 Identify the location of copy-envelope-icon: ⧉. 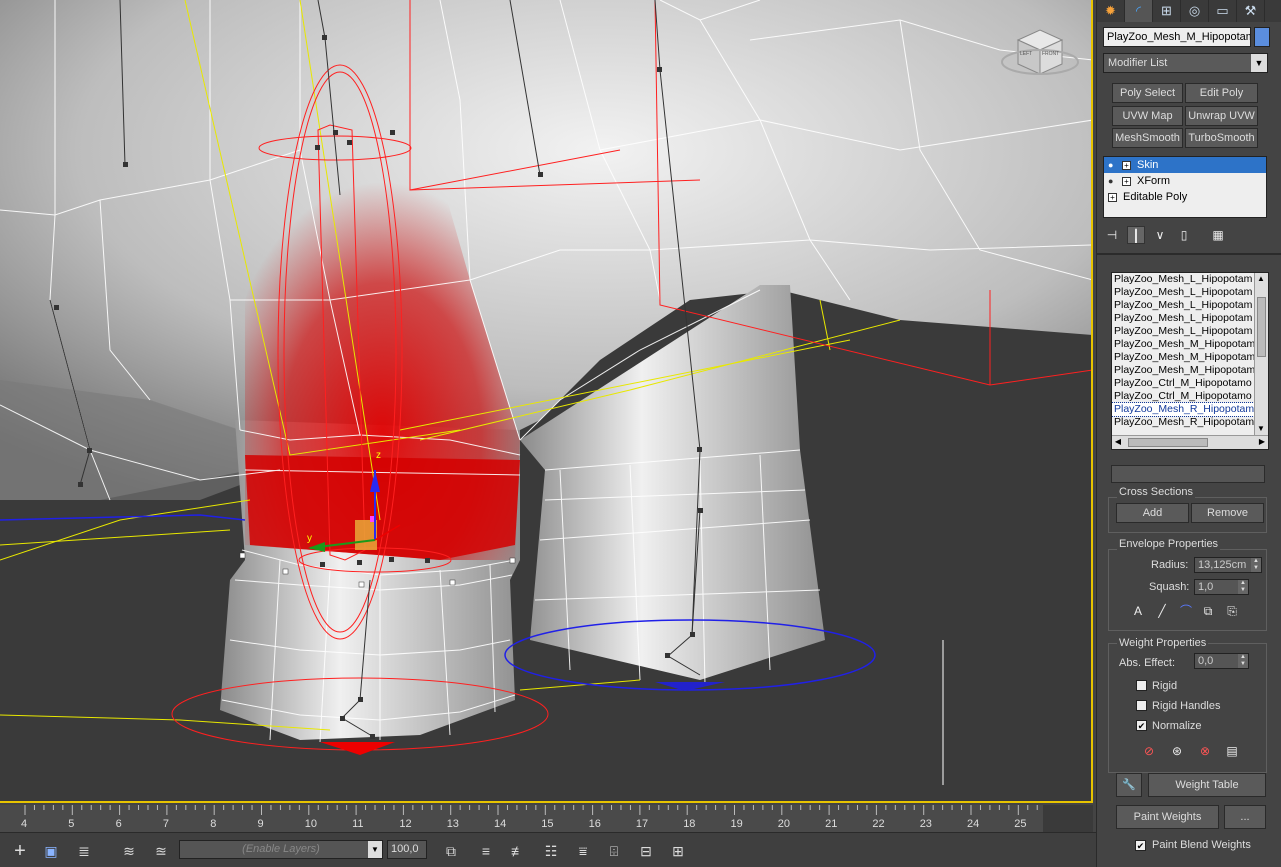
(1208, 611).